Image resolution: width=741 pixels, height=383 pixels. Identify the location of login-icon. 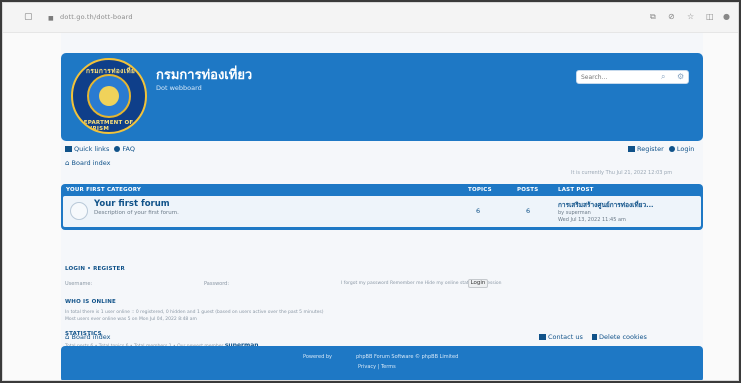
(671, 149).